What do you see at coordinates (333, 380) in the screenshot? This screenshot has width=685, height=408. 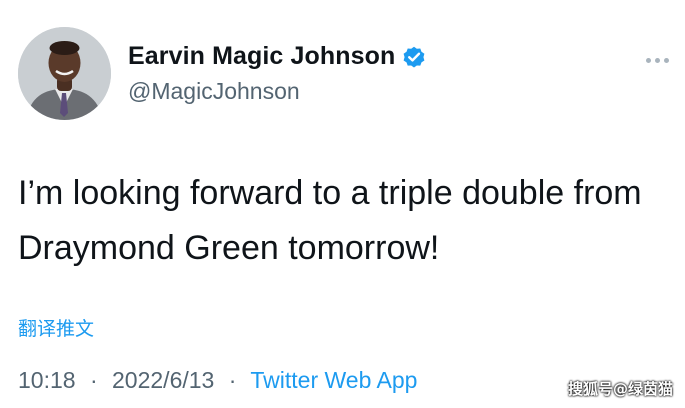 I see `tweet-source-link: Twitter Web App` at bounding box center [333, 380].